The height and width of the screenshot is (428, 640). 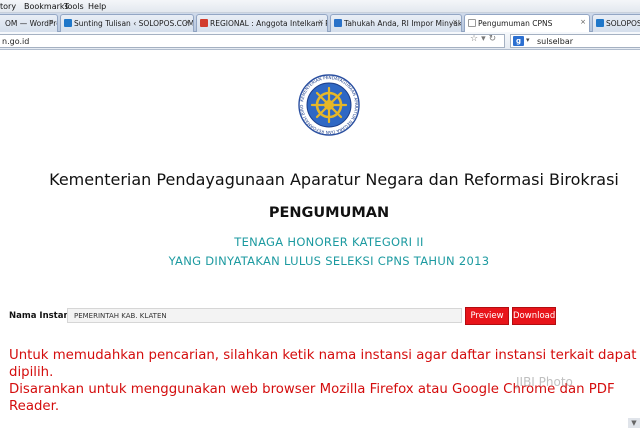 I want to click on menu-bar: tory Bookmarks Tools Help, so click(x=320, y=6).